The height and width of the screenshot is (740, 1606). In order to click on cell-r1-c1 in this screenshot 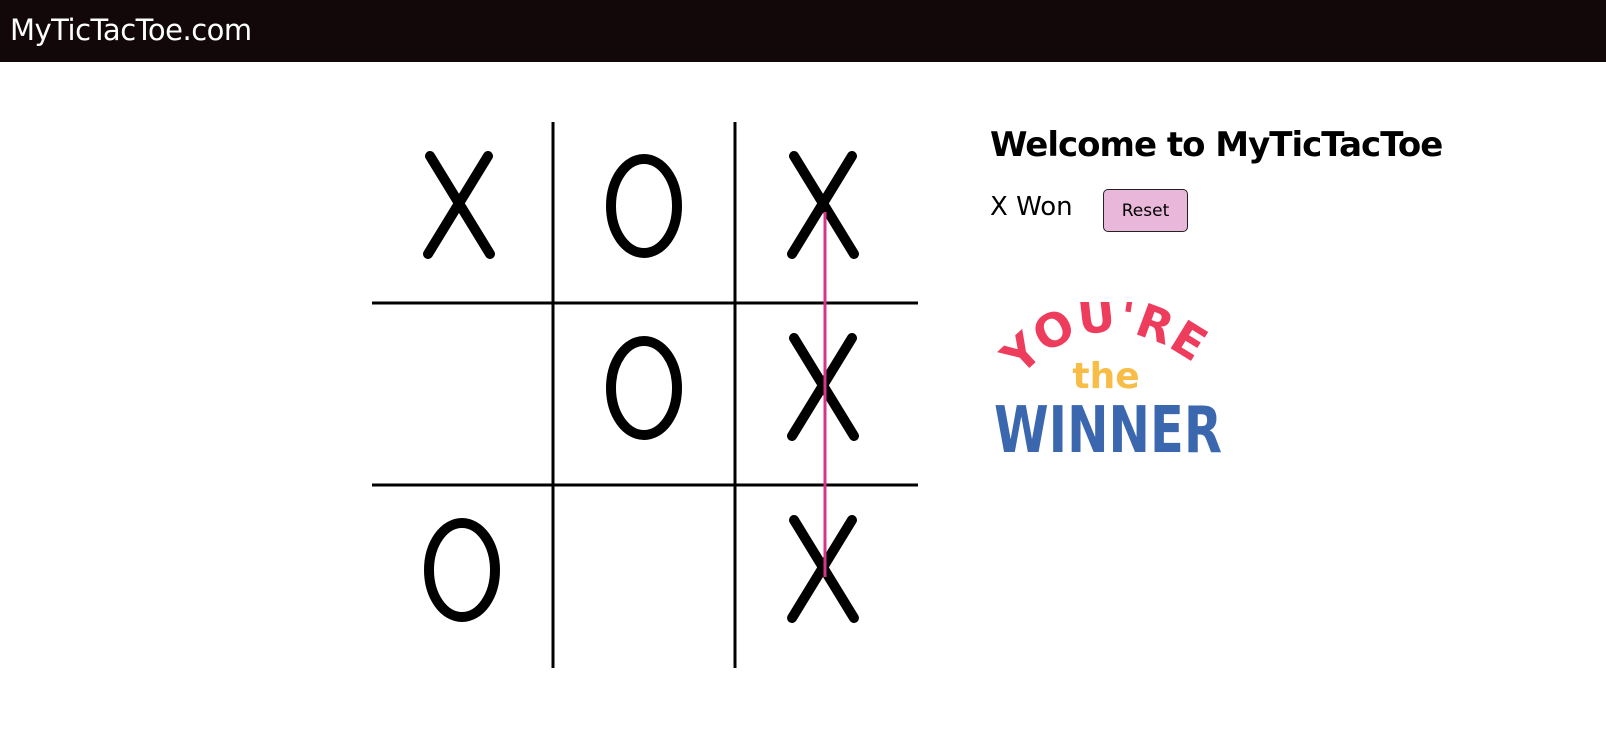, I will do `click(463, 213)`.